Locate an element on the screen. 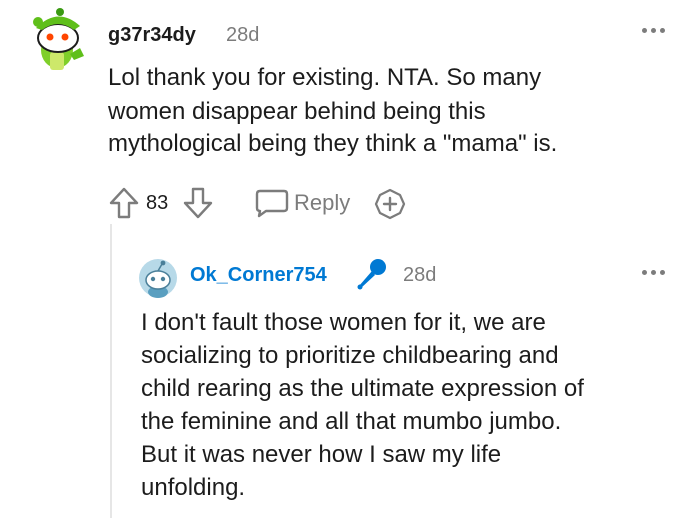  comment-age: 28d is located at coordinates (243, 35).